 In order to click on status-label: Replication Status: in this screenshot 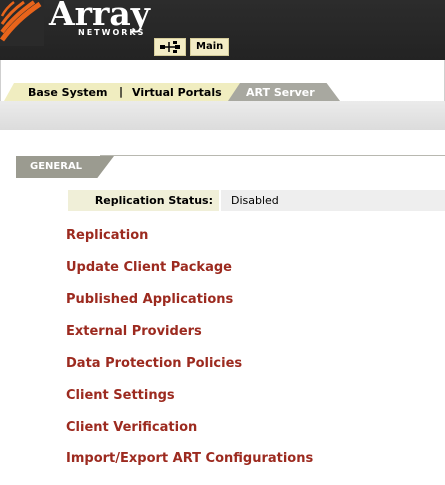, I will do `click(153, 200)`.